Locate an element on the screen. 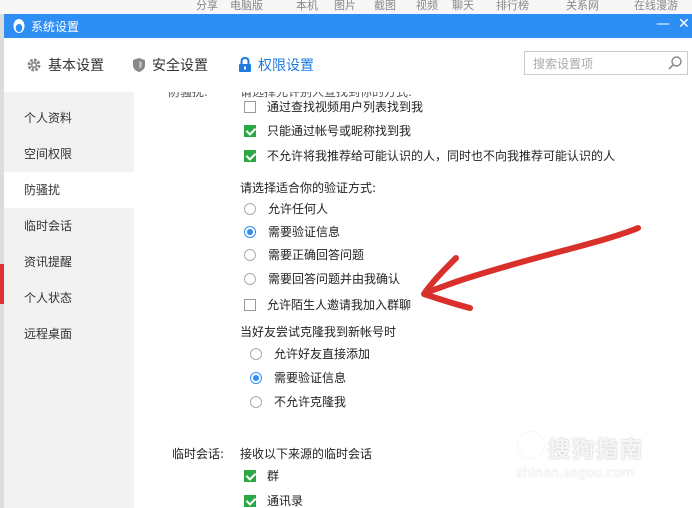 The height and width of the screenshot is (508, 692). checkbox-option: 通讯录 is located at coordinates (273, 500).